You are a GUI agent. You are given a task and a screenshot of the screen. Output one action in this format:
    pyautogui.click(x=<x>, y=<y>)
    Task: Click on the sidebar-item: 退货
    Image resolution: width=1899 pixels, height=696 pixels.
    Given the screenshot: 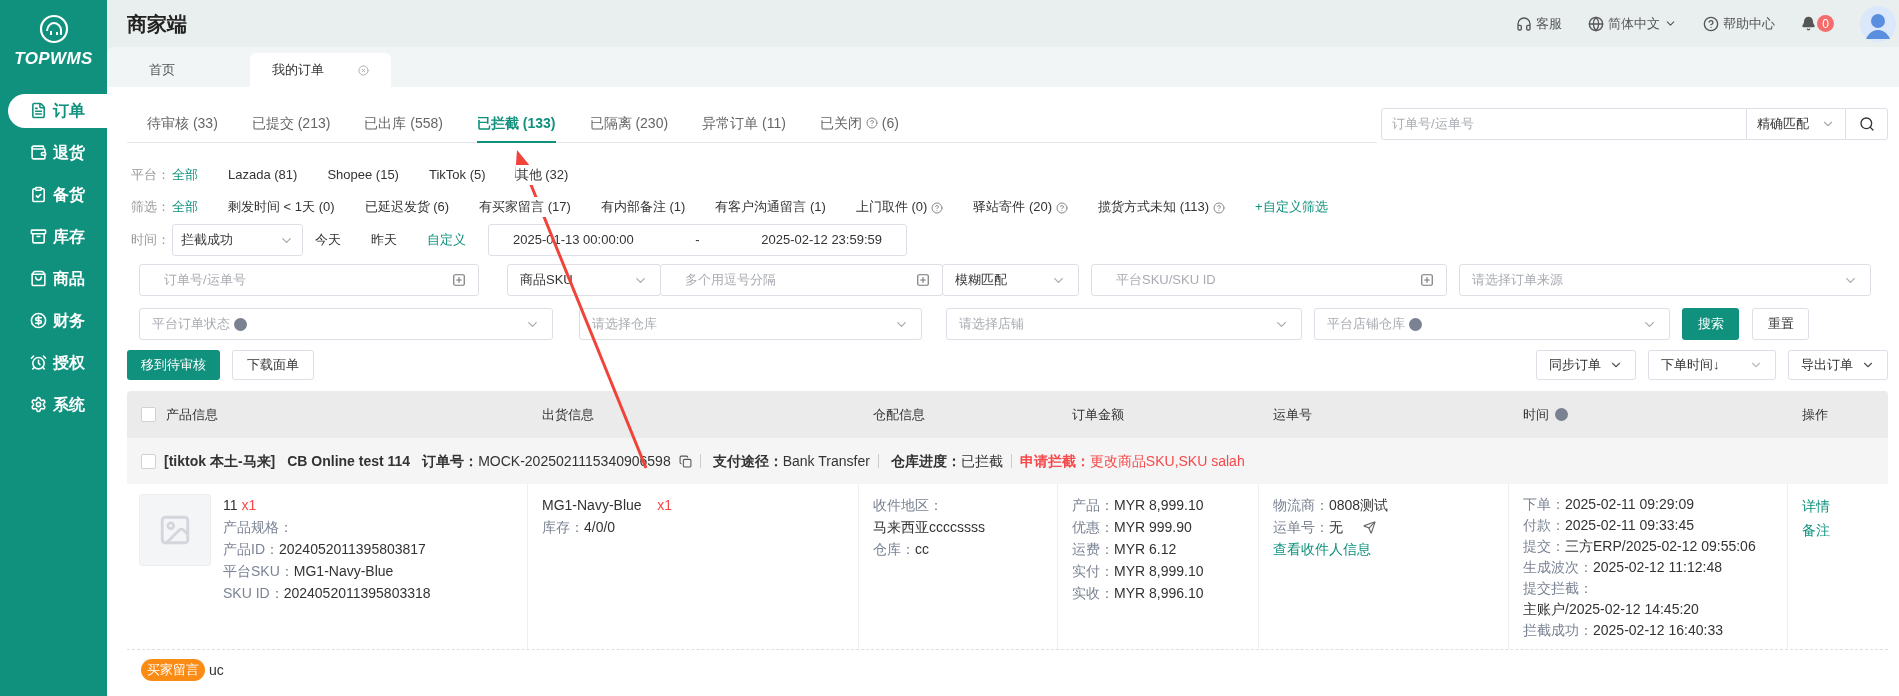 What is the action you would take?
    pyautogui.click(x=57, y=152)
    